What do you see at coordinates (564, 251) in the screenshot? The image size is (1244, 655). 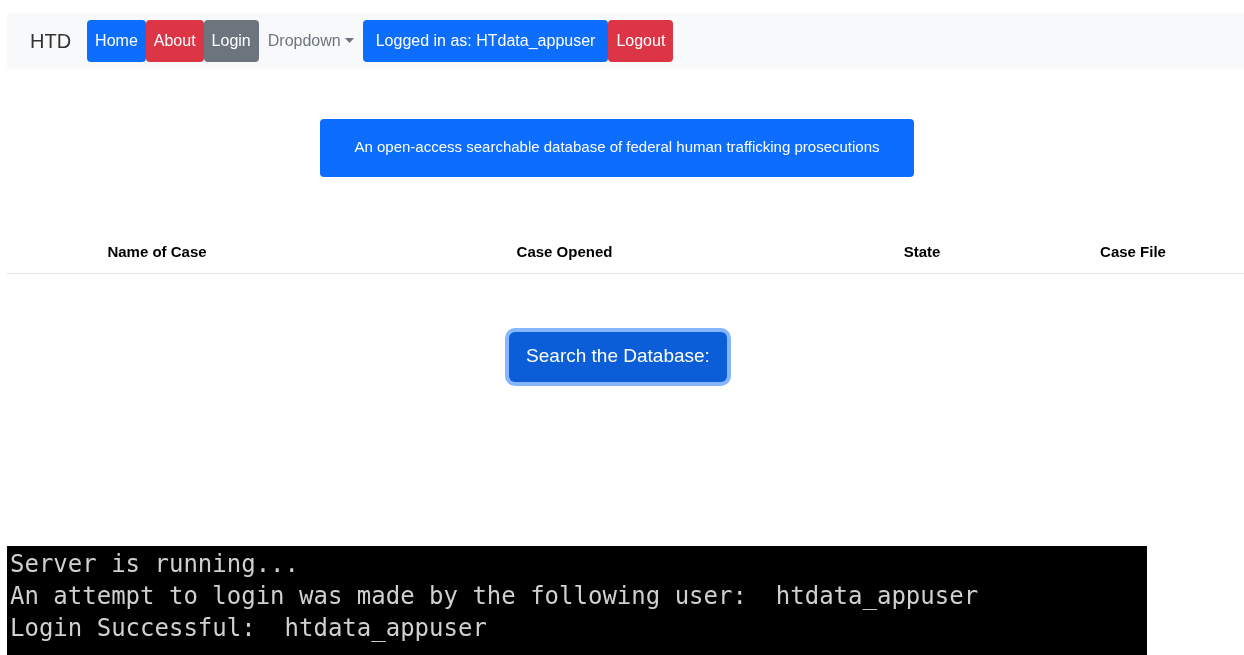 I see `column-header: Case Opened` at bounding box center [564, 251].